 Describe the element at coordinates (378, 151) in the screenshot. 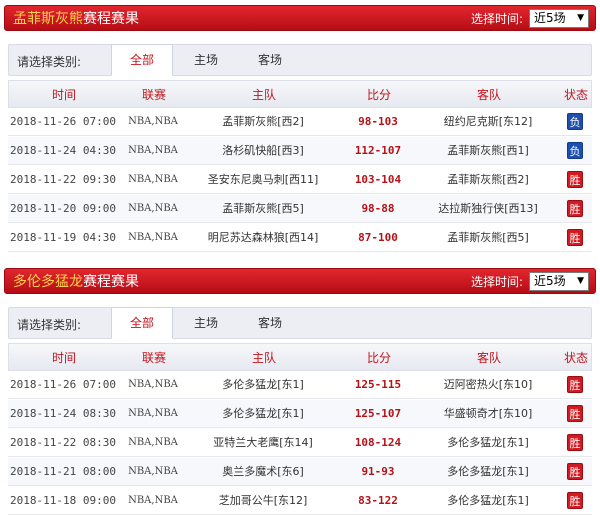

I see `match-score: 112-107` at that location.